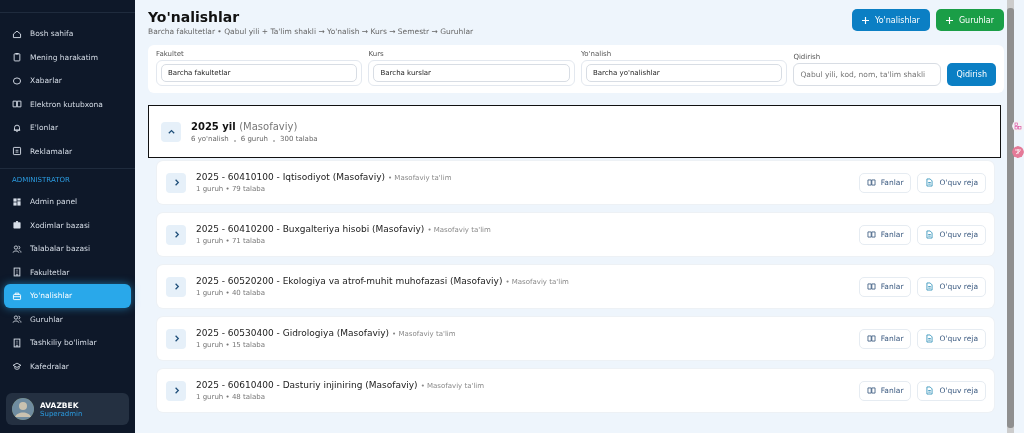 The height and width of the screenshot is (433, 1024). What do you see at coordinates (1010, 218) in the screenshot?
I see `scrollbar` at bounding box center [1010, 218].